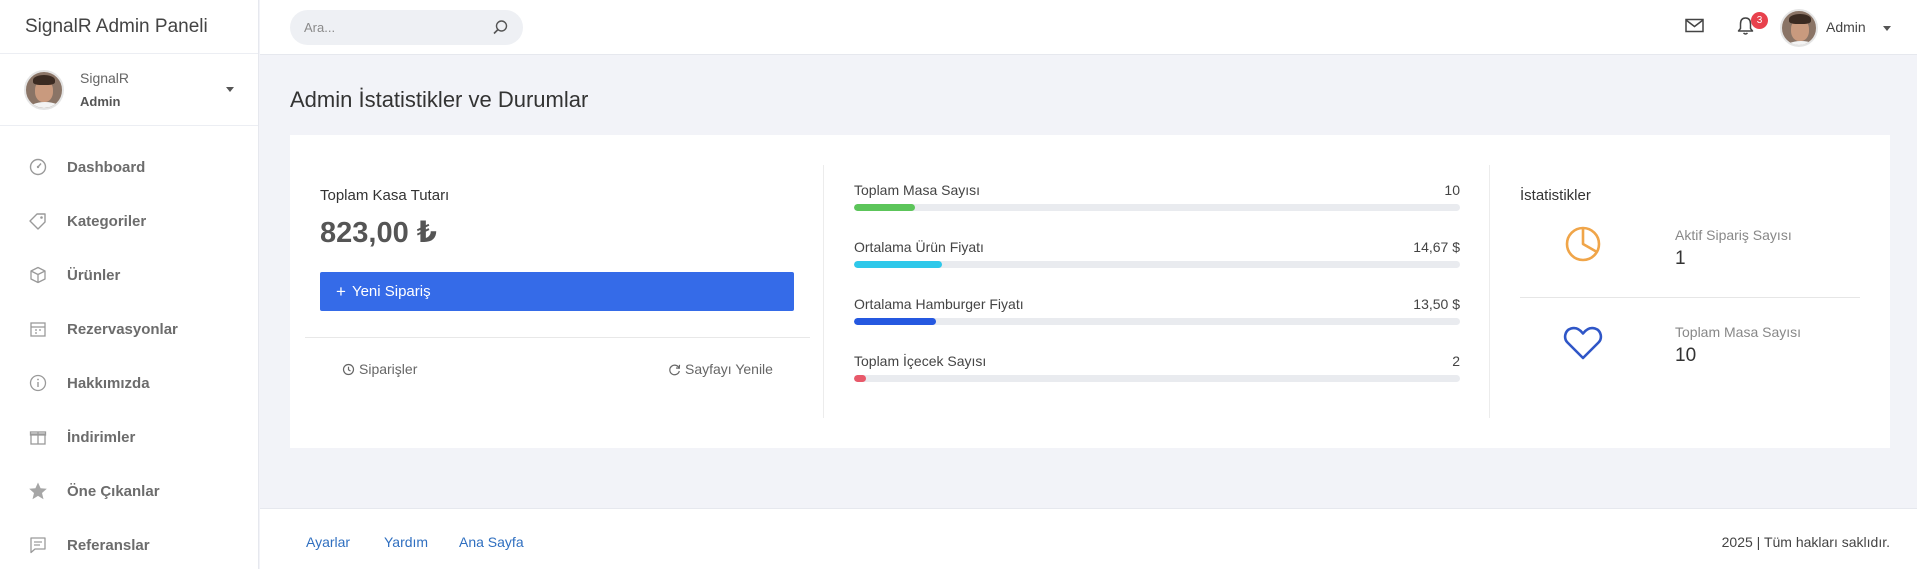 This screenshot has height=569, width=1917. I want to click on stat-label: Aktif Sipariş Sayısı, so click(1733, 235).